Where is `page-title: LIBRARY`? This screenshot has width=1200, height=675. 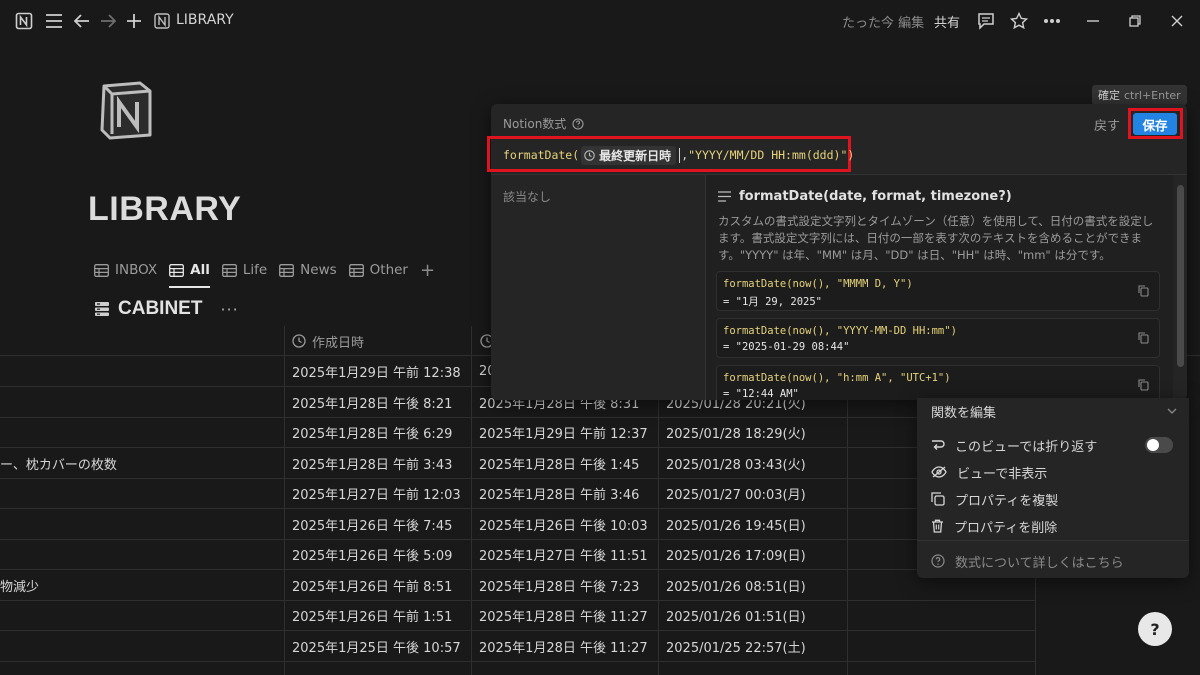 page-title: LIBRARY is located at coordinates (164, 209).